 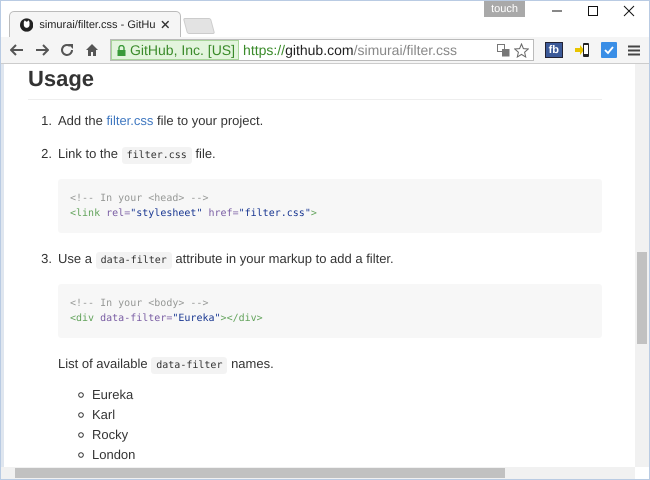 What do you see at coordinates (46, 154) in the screenshot?
I see `list-number: 2.` at bounding box center [46, 154].